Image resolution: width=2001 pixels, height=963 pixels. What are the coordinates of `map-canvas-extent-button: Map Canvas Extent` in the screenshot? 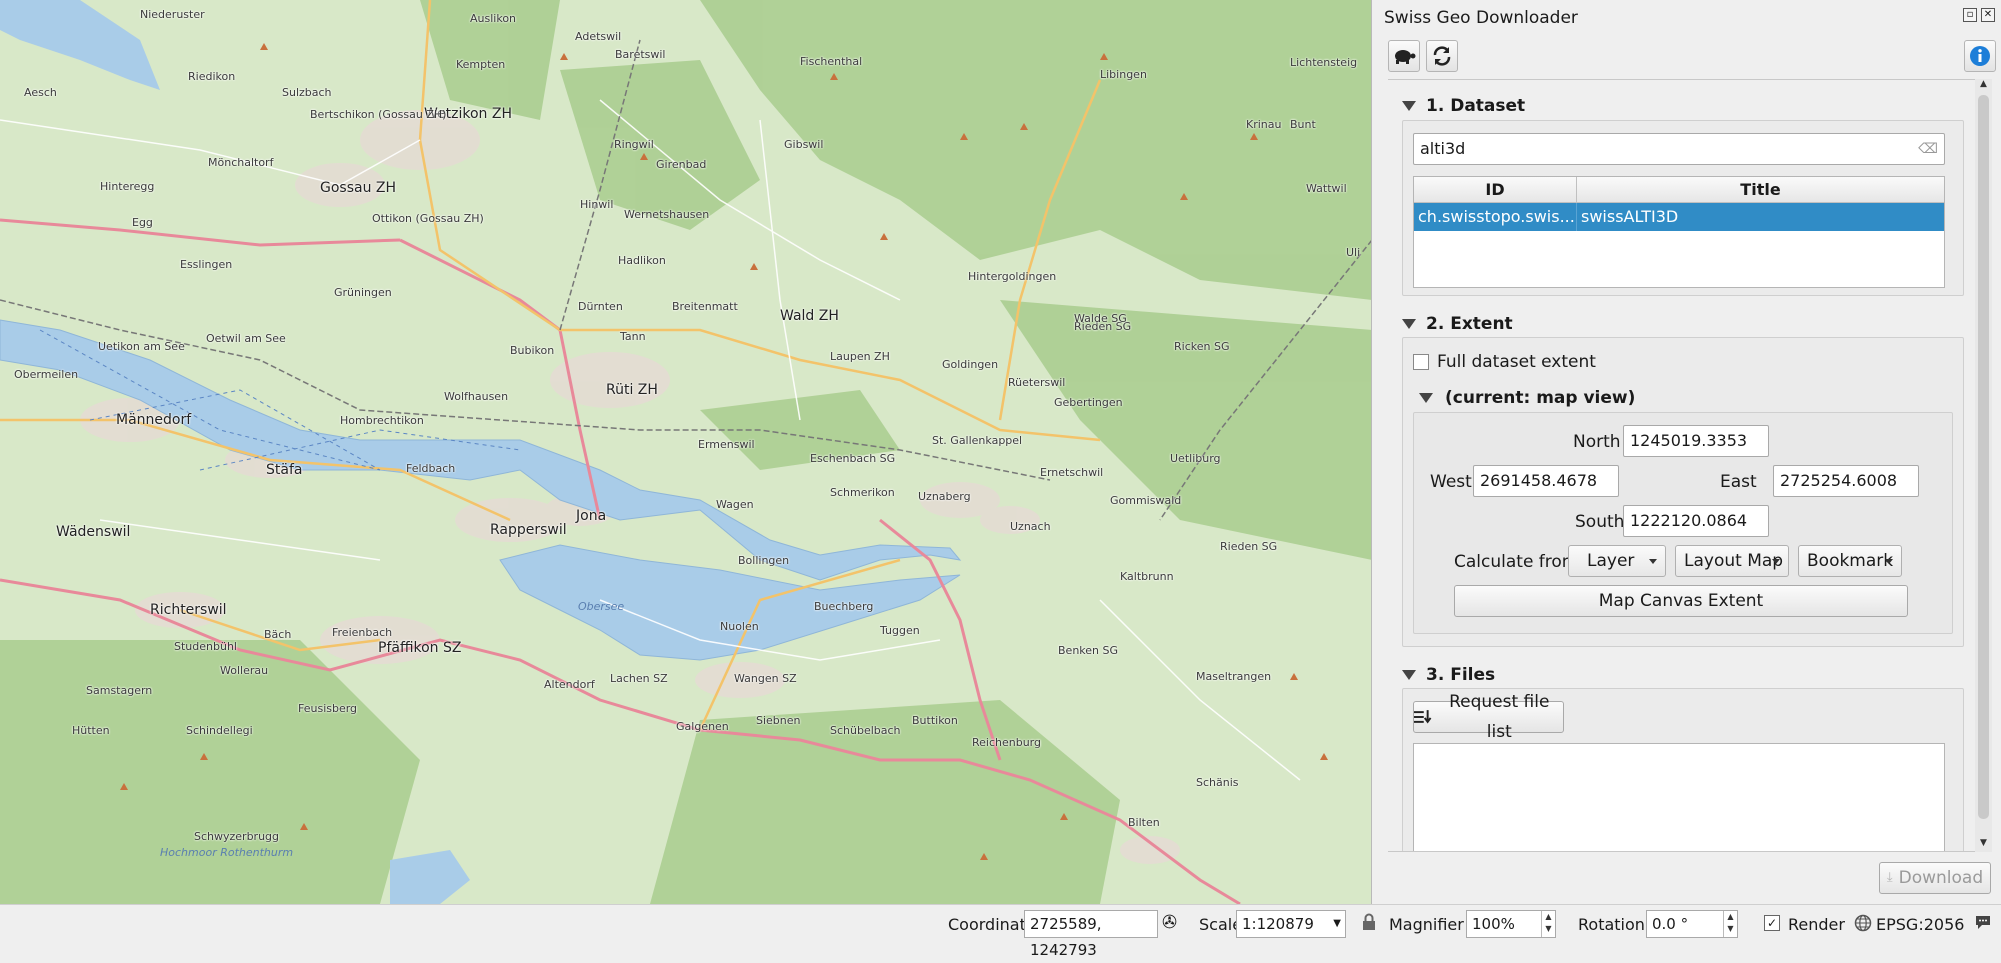 It's located at (1681, 601).